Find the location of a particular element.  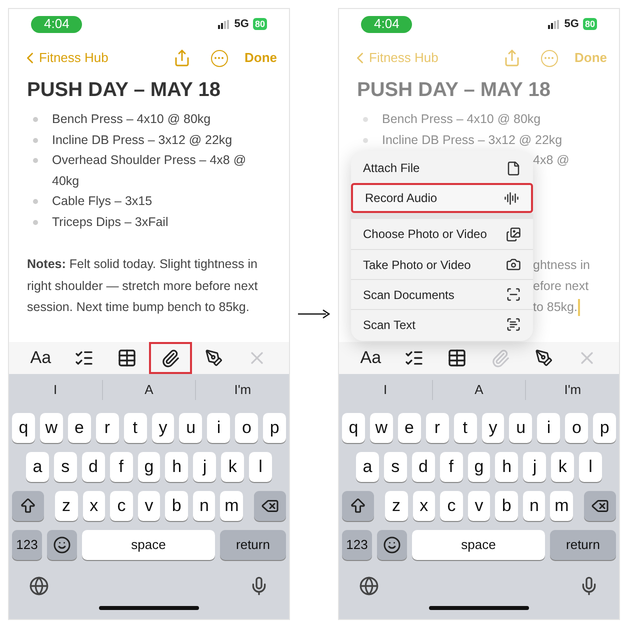

menu-item: Scan Documents is located at coordinates (442, 294).